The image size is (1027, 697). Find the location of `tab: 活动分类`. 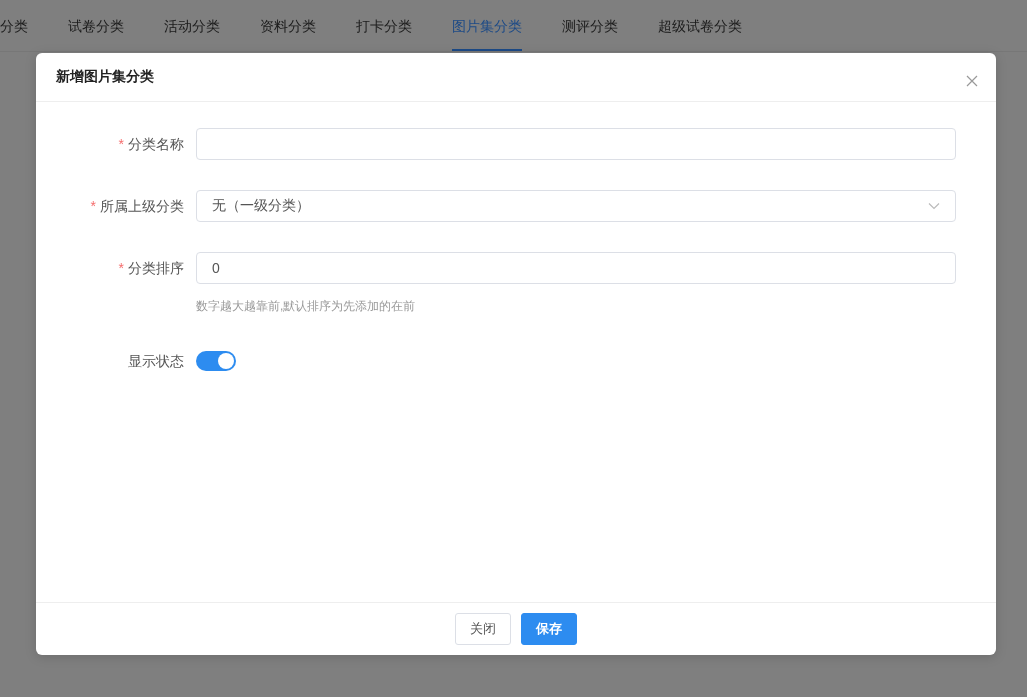

tab: 活动分类 is located at coordinates (192, 25).